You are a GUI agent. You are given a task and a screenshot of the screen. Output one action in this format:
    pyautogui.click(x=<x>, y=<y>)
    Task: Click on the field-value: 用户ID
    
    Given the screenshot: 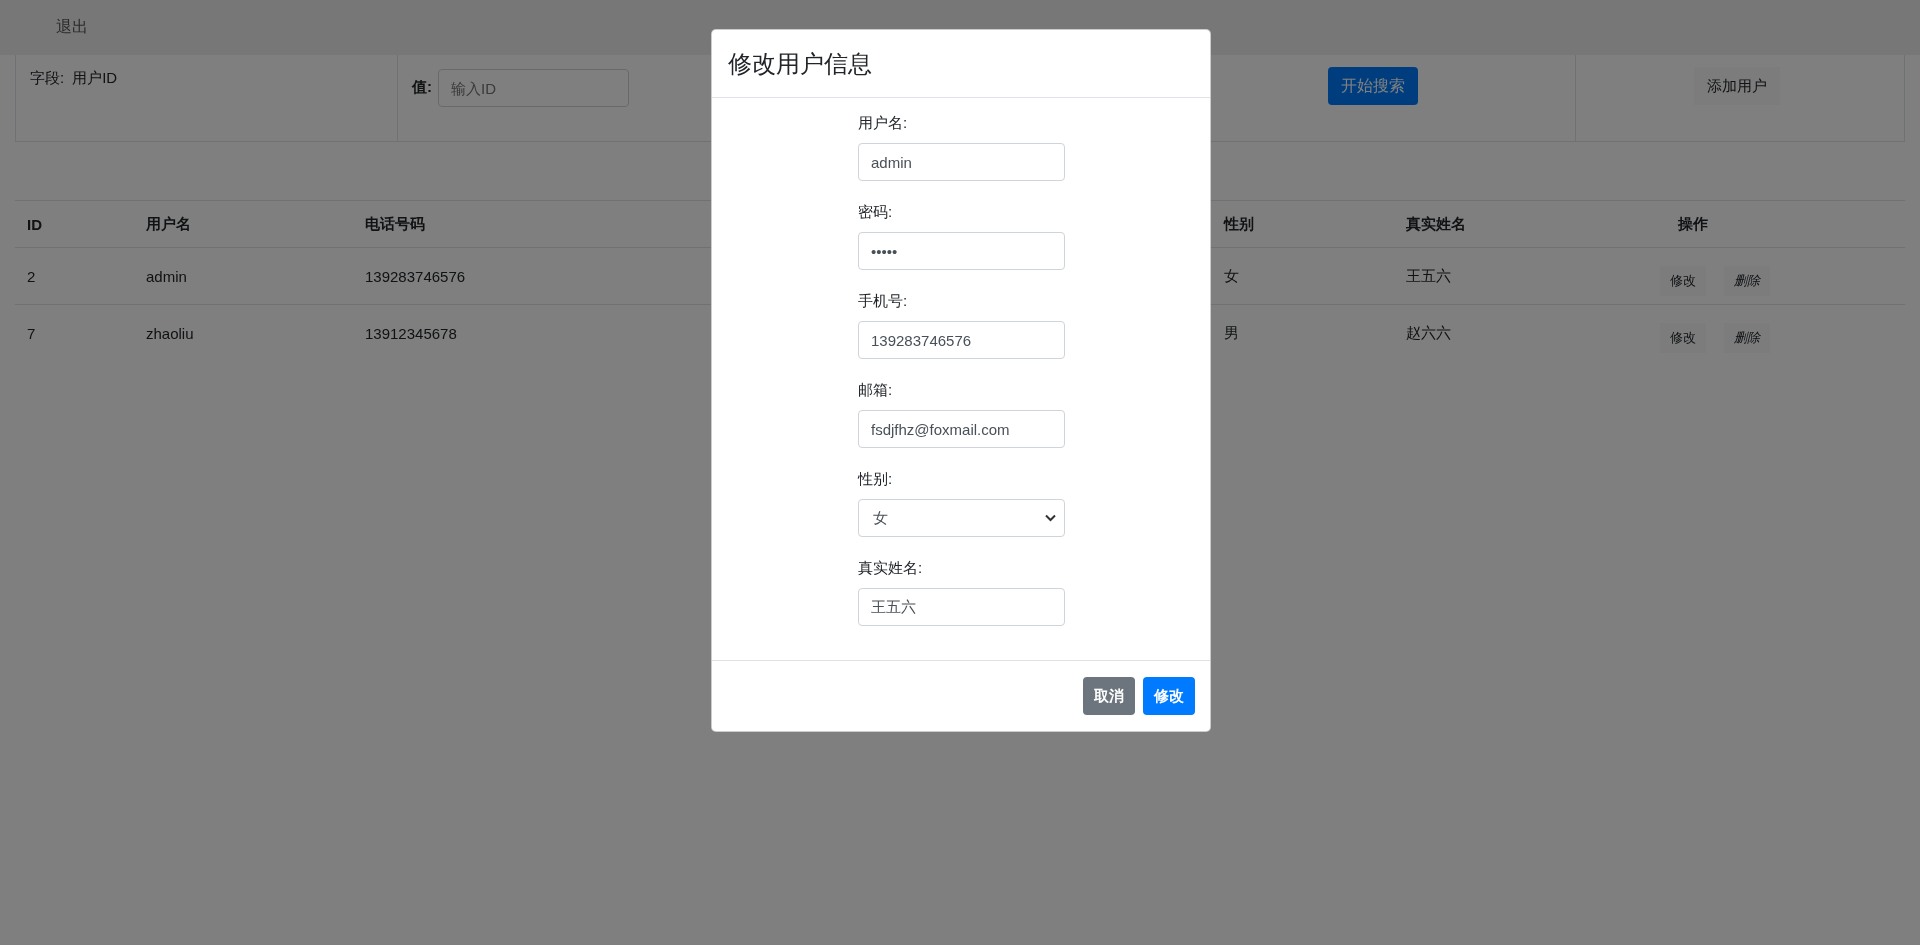 What is the action you would take?
    pyautogui.click(x=95, y=78)
    